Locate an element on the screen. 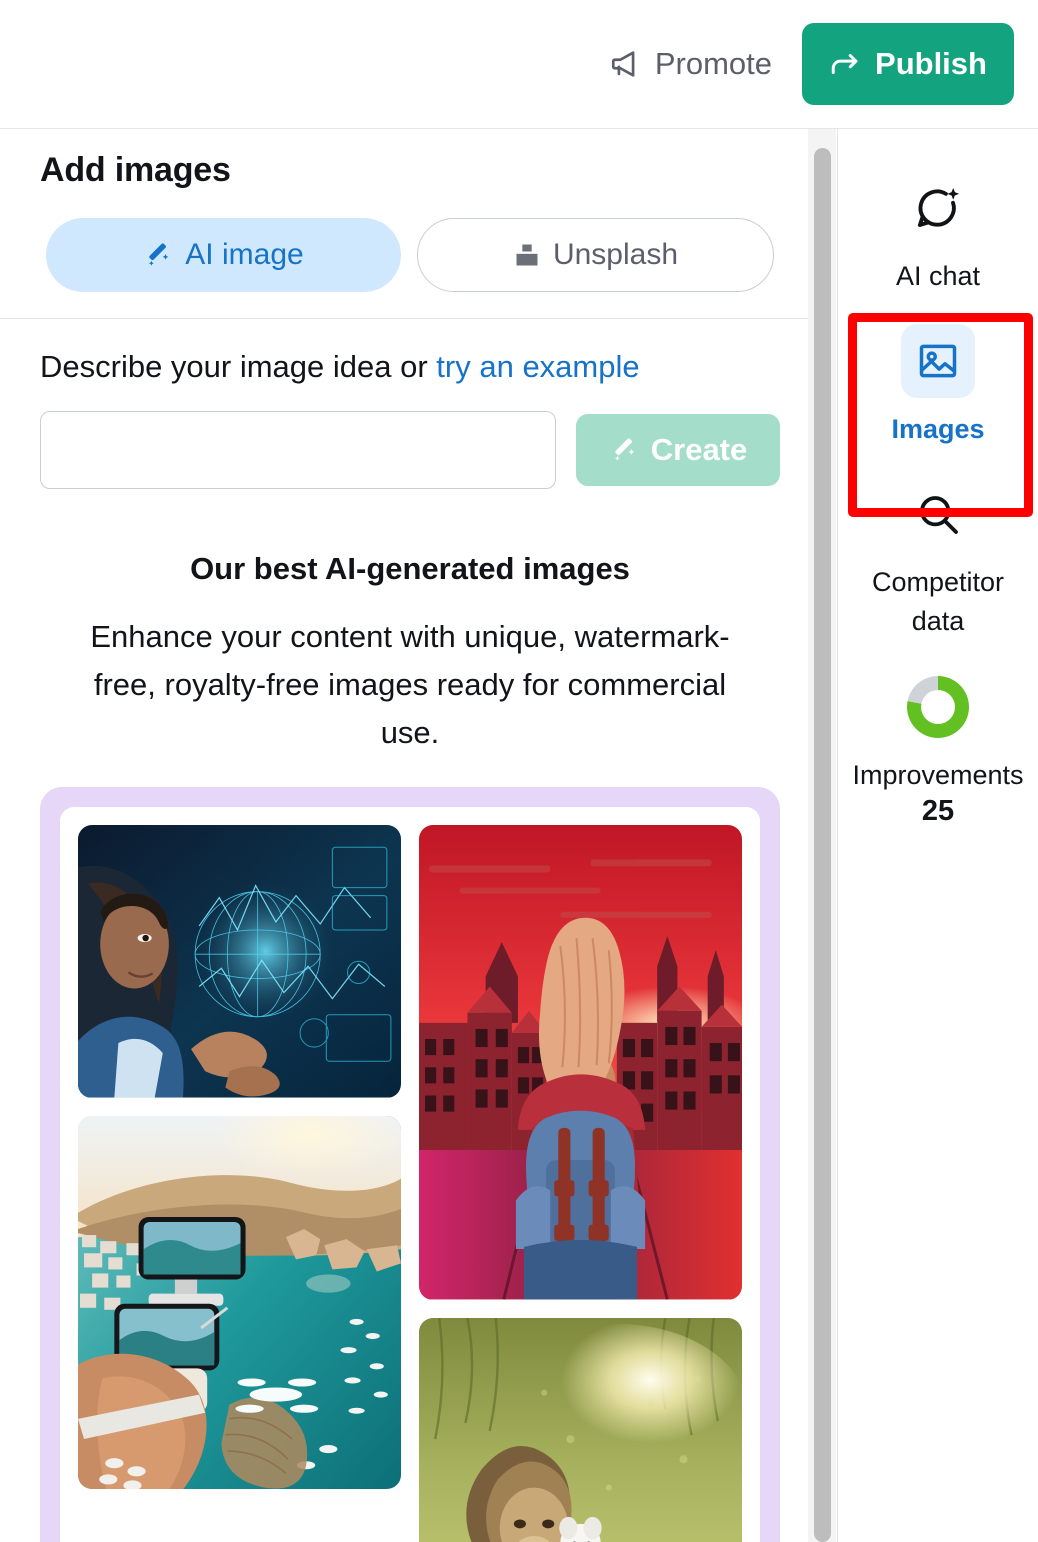 This screenshot has height=1542, width=1038. source-tabs: AI image Unsplash is located at coordinates (410, 254).